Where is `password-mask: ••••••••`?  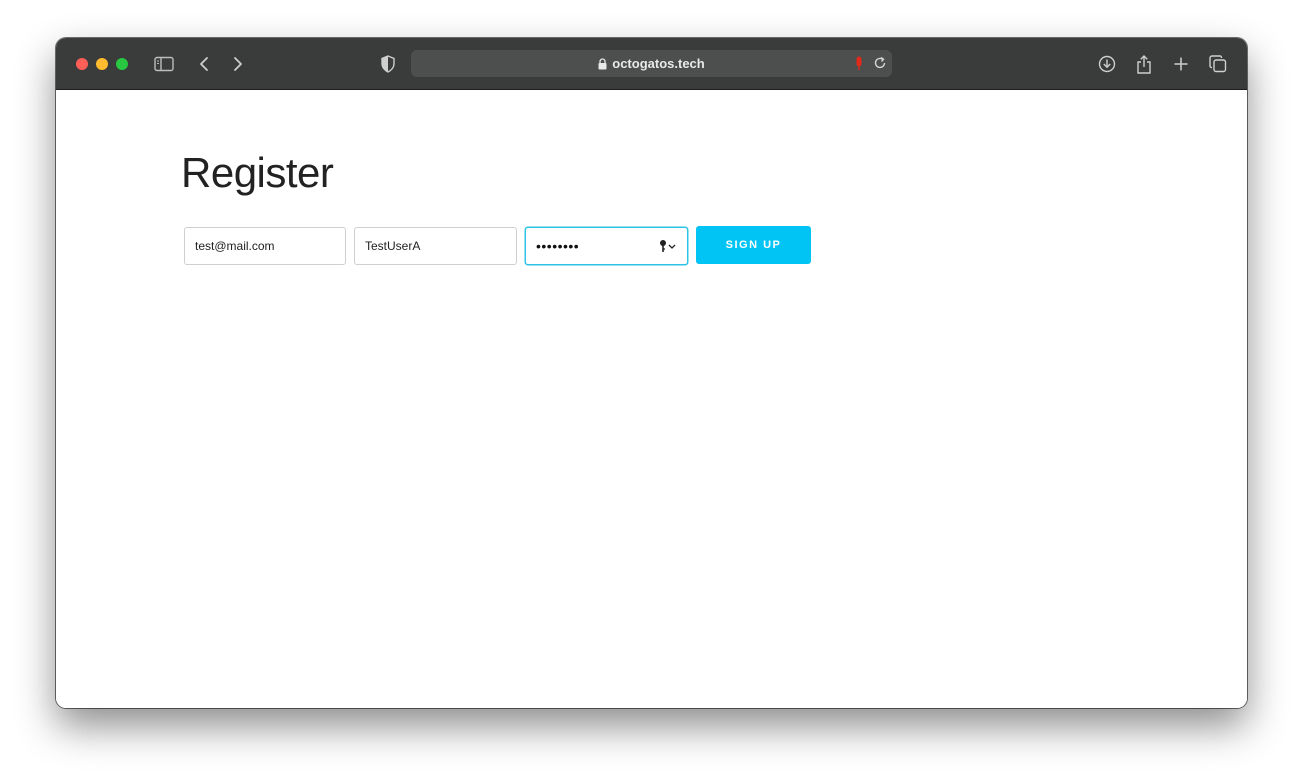 password-mask: •••••••• is located at coordinates (558, 246).